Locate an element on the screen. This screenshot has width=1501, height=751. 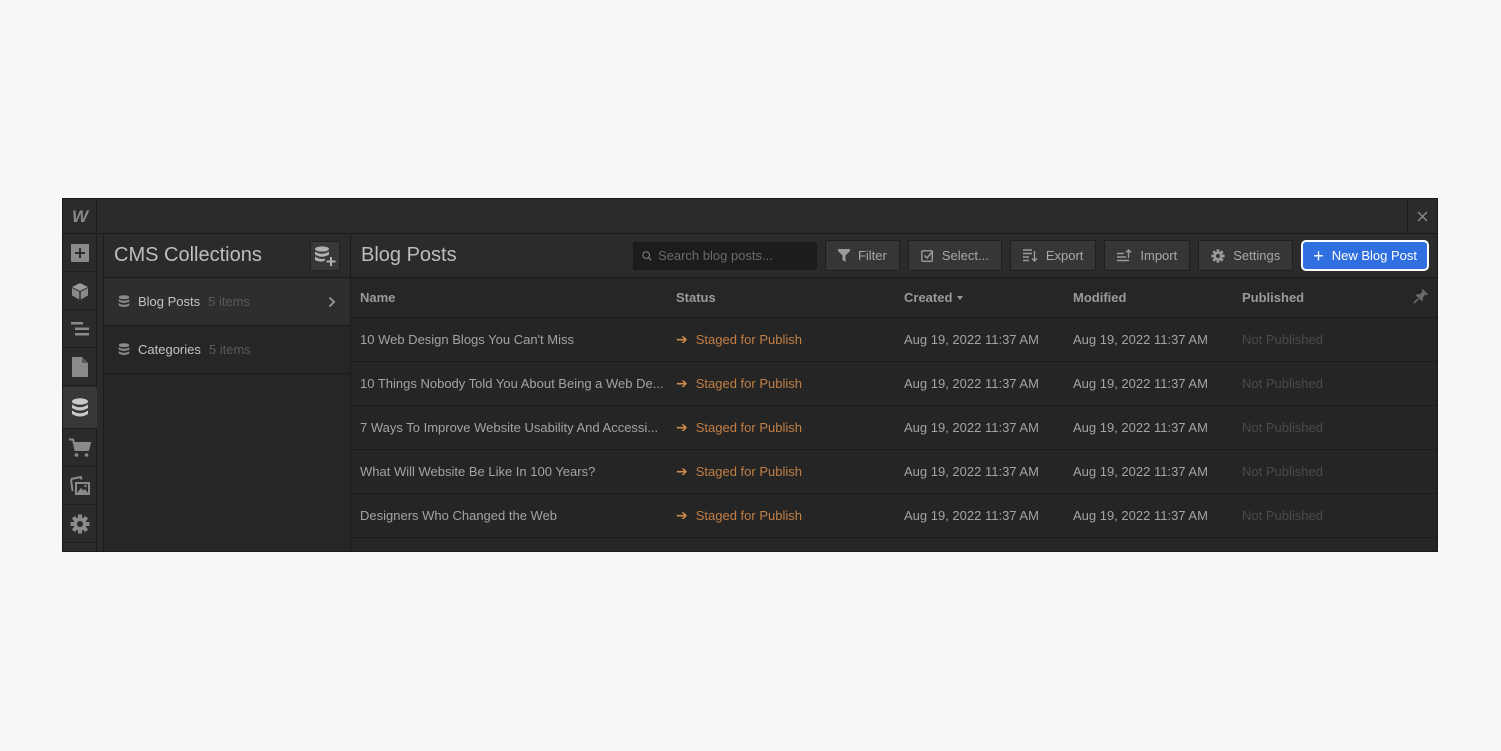
images-icon is located at coordinates (80, 485).